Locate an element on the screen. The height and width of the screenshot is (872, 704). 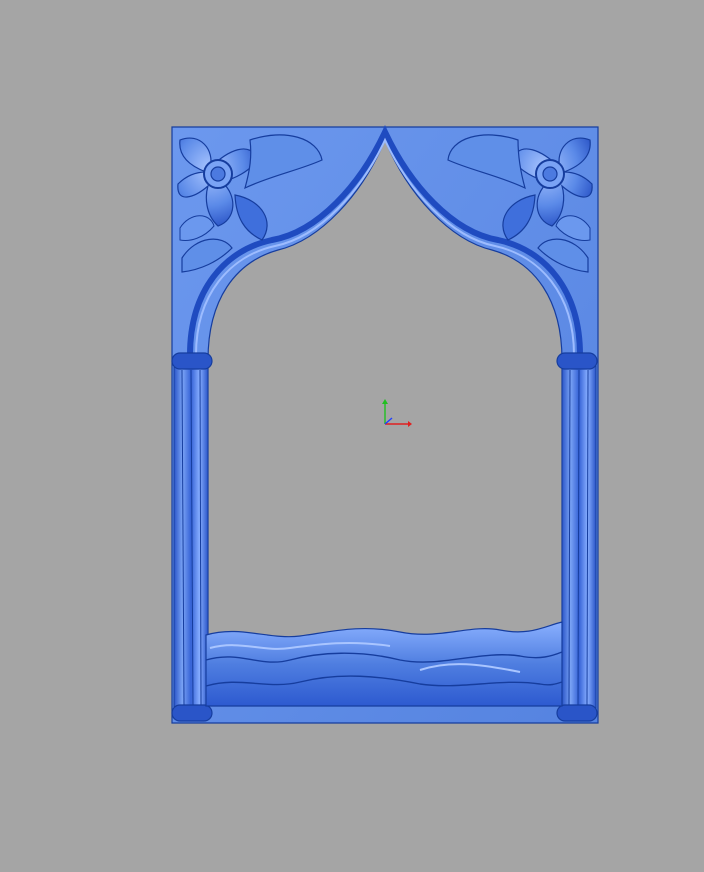
axis-triad is located at coordinates (397, 413).